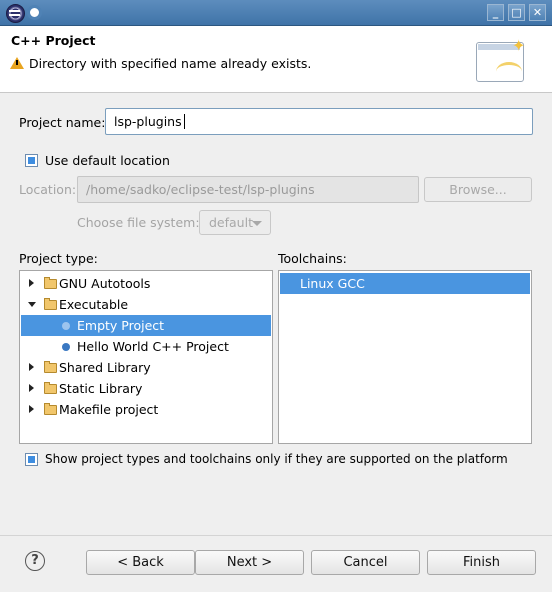 The image size is (552, 592). Describe the element at coordinates (405, 357) in the screenshot. I see `toolchains-list: Linux GCC` at that location.